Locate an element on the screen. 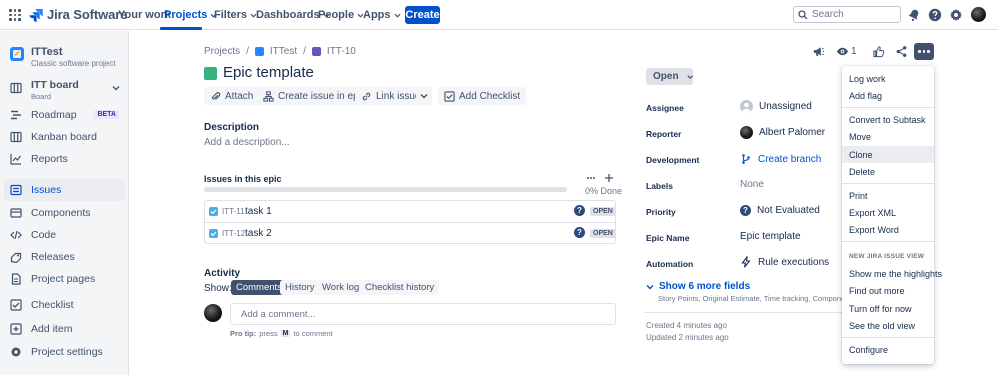  sidebar-item-project-pages: Project pages is located at coordinates (64, 279).